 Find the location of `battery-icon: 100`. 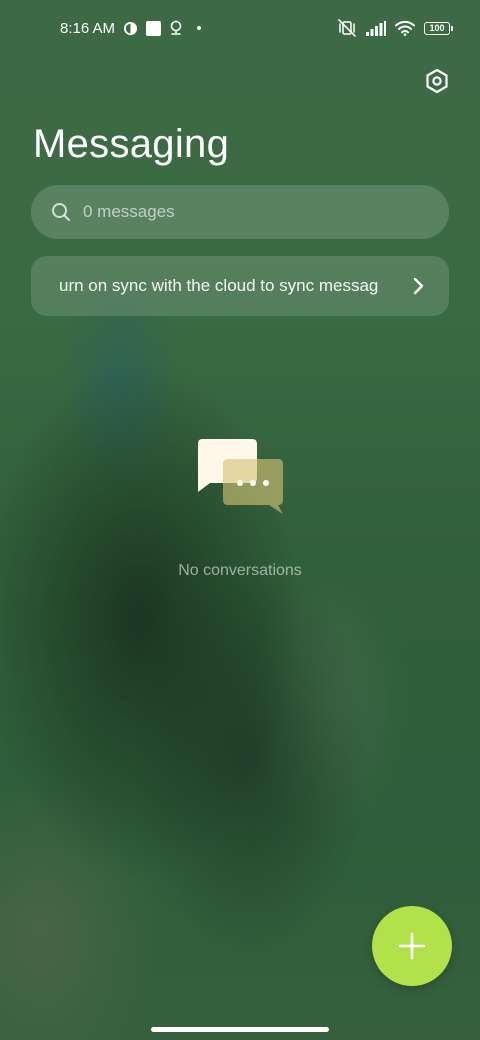

battery-icon: 100 is located at coordinates (438, 28).